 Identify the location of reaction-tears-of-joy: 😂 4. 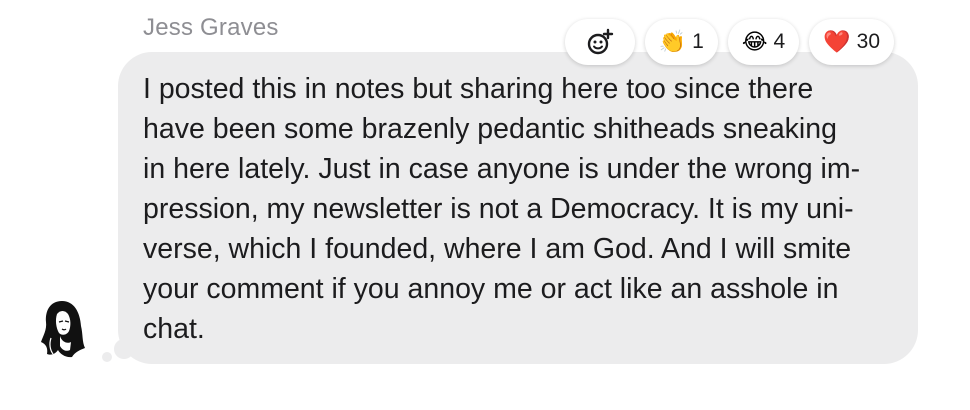
(763, 42).